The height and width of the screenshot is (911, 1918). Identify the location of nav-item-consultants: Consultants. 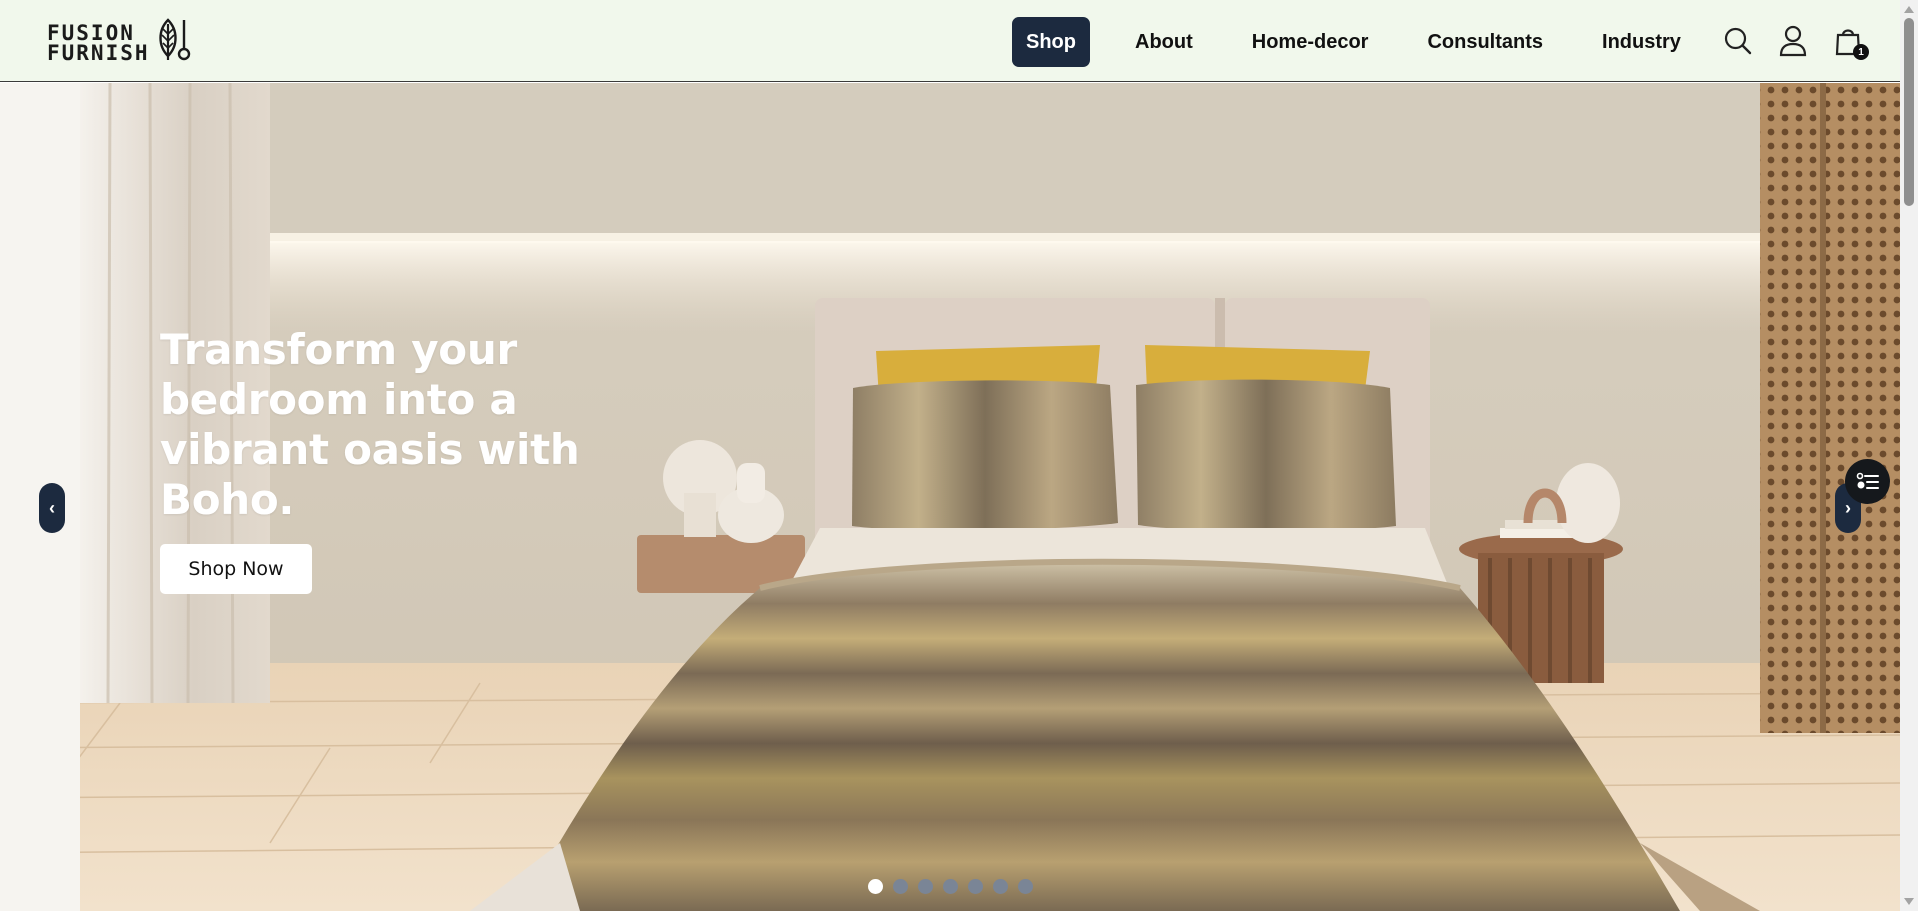
(1485, 42).